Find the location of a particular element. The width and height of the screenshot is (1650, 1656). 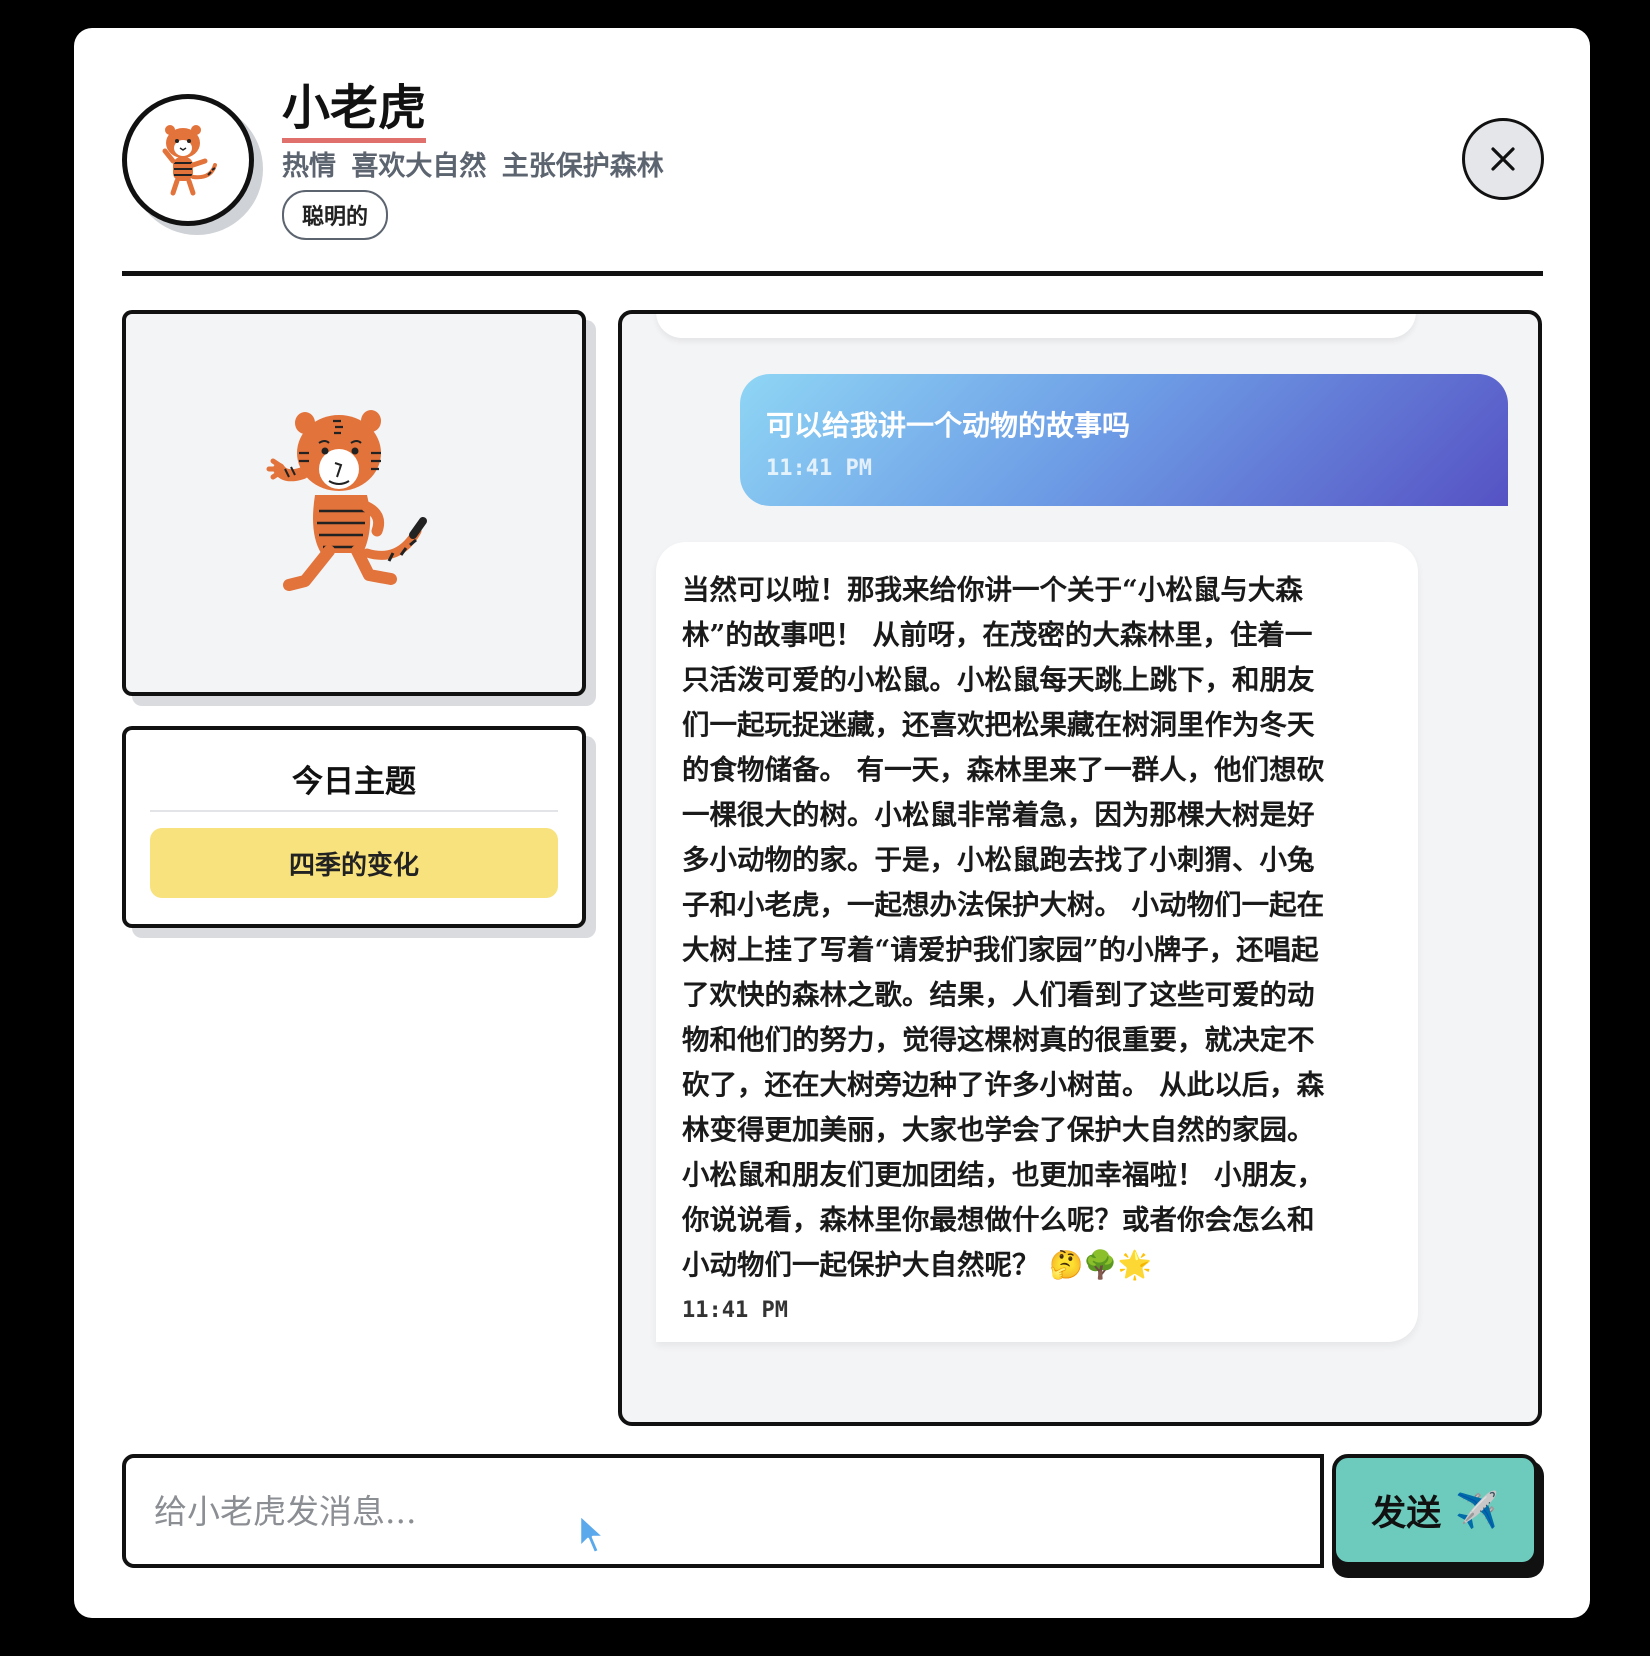

theme-heading: 今日主题 is located at coordinates (354, 784).